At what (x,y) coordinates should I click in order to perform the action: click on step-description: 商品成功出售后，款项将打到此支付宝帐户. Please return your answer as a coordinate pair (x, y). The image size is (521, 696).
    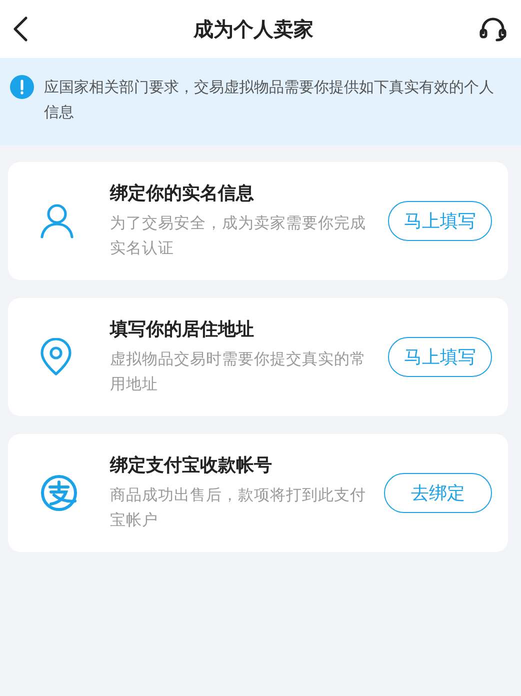
    Looking at the image, I should click on (238, 508).